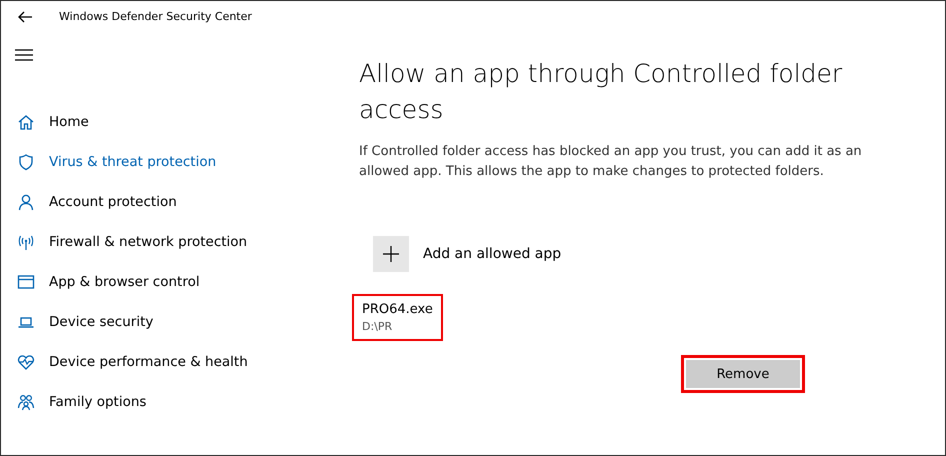 The height and width of the screenshot is (456, 946). I want to click on sidebar-item: App & browser control, so click(171, 282).